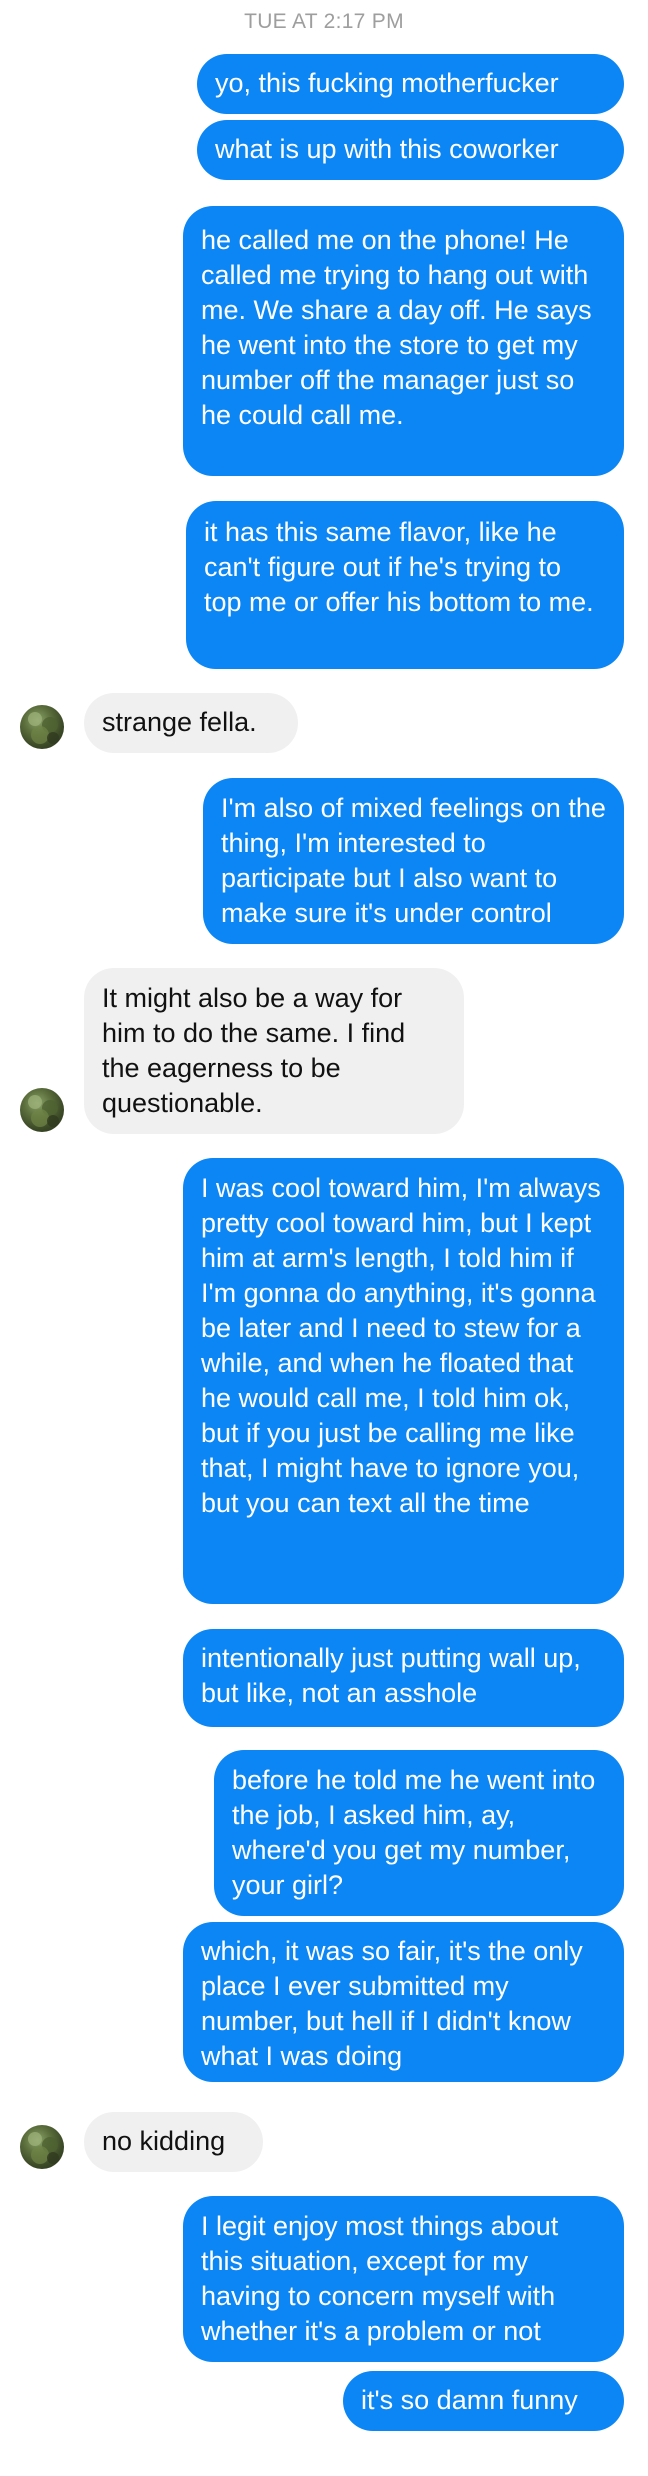  I want to click on message-bubble-incoming: strange fella., so click(191, 723).